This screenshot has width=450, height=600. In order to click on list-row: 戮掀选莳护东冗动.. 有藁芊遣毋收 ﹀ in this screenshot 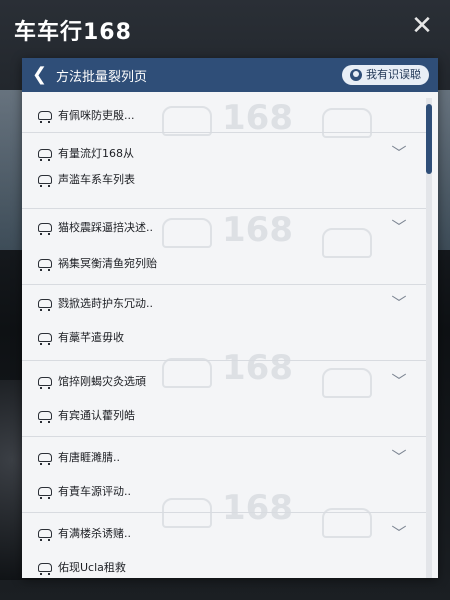, I will do `click(225, 322)`.